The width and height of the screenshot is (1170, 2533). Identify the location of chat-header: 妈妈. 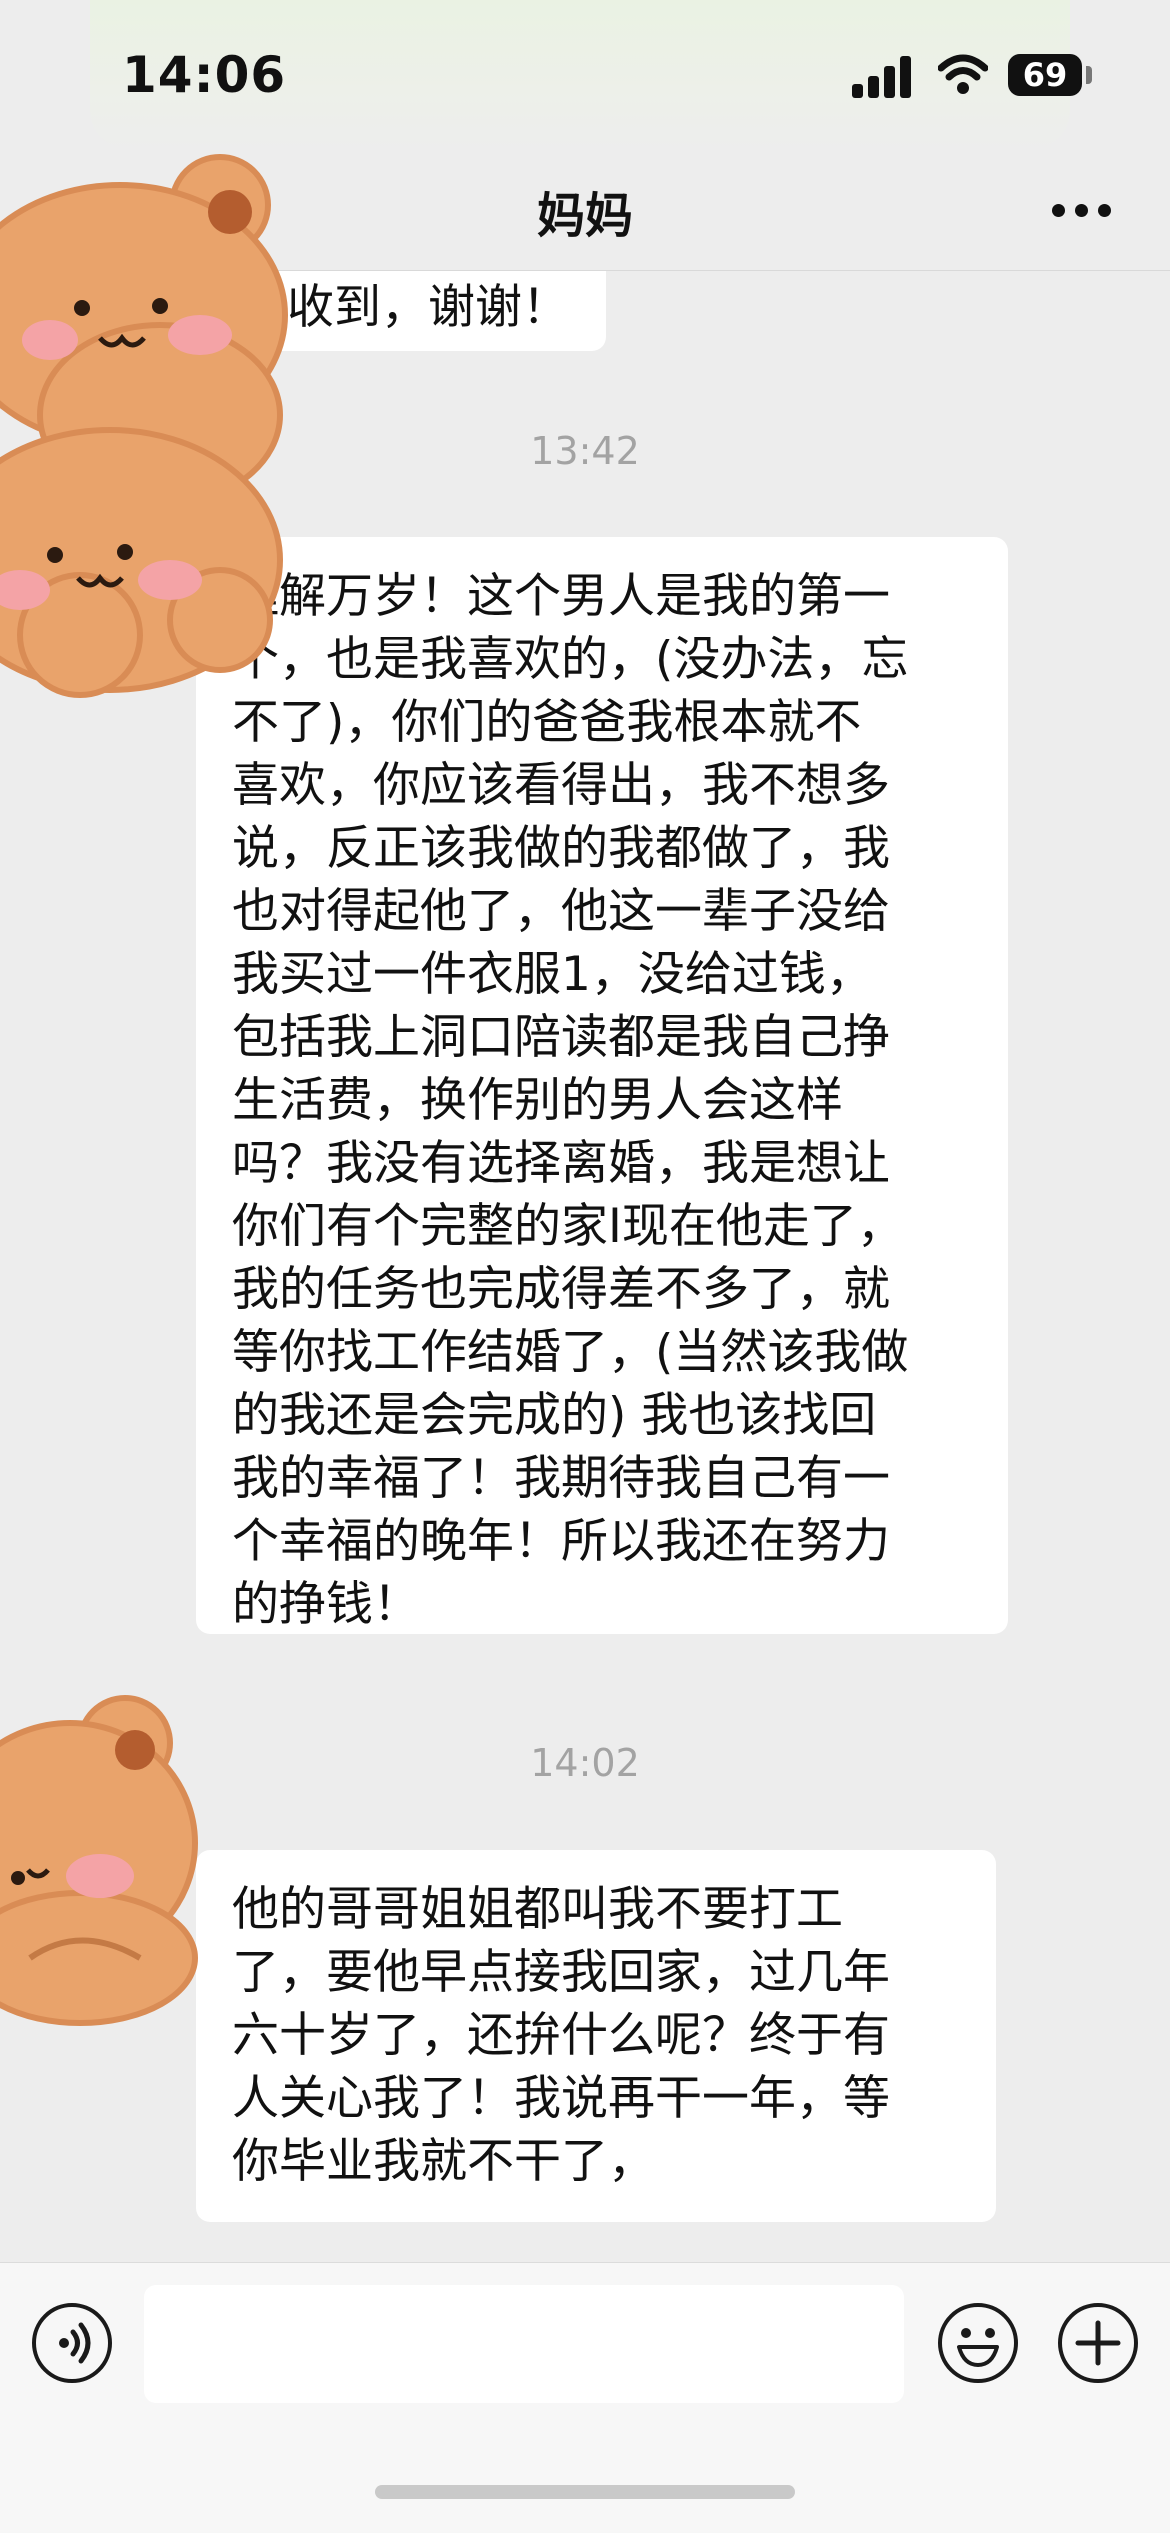
(585, 210).